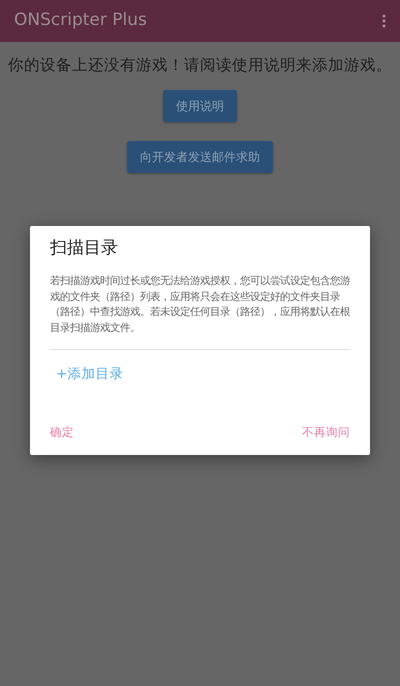 This screenshot has height=686, width=400. Describe the element at coordinates (200, 305) in the screenshot. I see `dialog-message: 若扫描游戏时间过长或您无法给游戏授权，您可以尝试设定包含您游戏的文件夹（路径）列表，应用将只会在这些设定好的文件夹目录（路径）中查找游戏。若未设定任何目录（路径），应用将默认在根目录扫描游戏文件。` at that location.